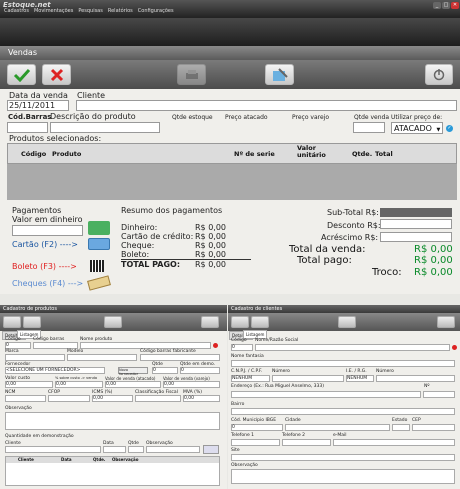 This screenshot has height=489, width=460. I want to click on prod-fornecedor-select: <SELECIONE UM FORNECEDOR>, so click(55, 370).